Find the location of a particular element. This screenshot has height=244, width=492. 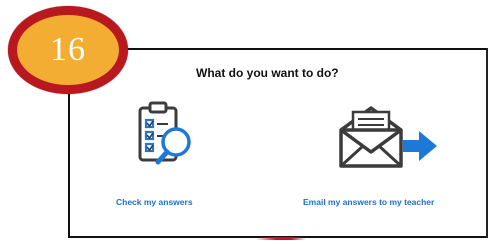

red-underline-mark is located at coordinates (281, 238).